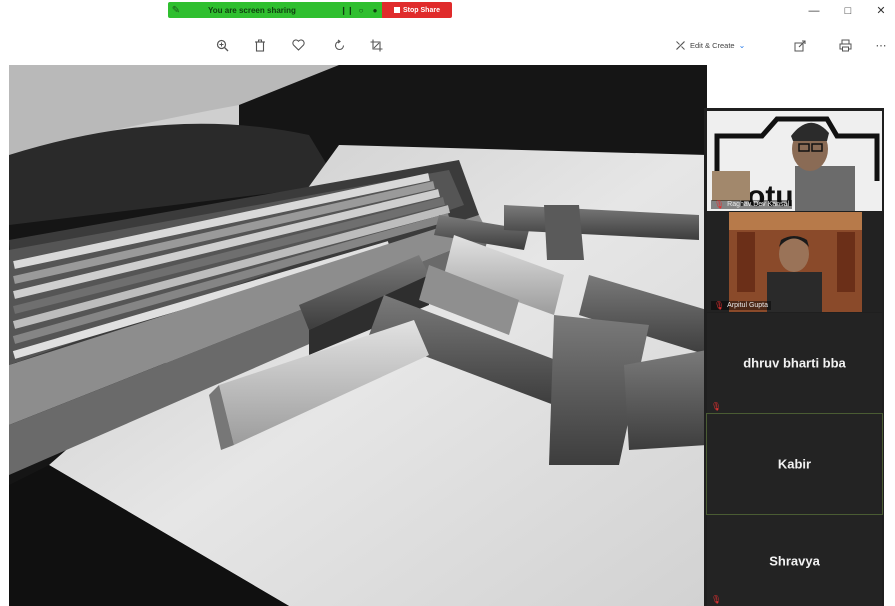 Image resolution: width=895 pixels, height=606 pixels. I want to click on stop-icon, so click(397, 10).